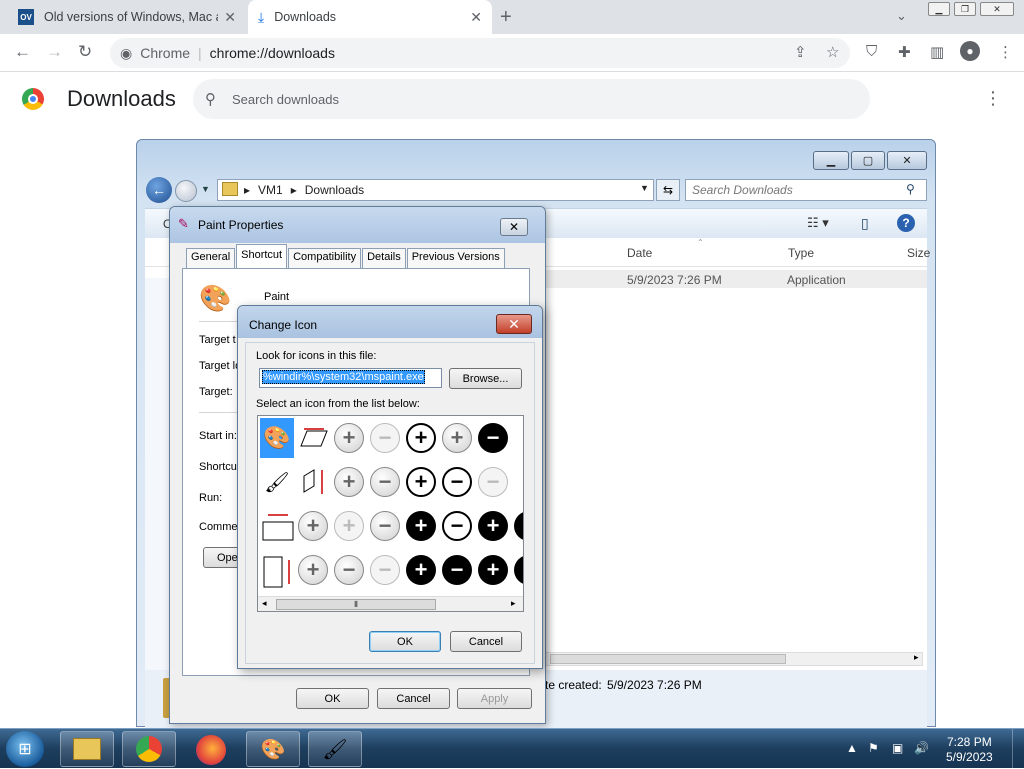  I want to click on address-dropdown-icon: ▼, so click(644, 188).